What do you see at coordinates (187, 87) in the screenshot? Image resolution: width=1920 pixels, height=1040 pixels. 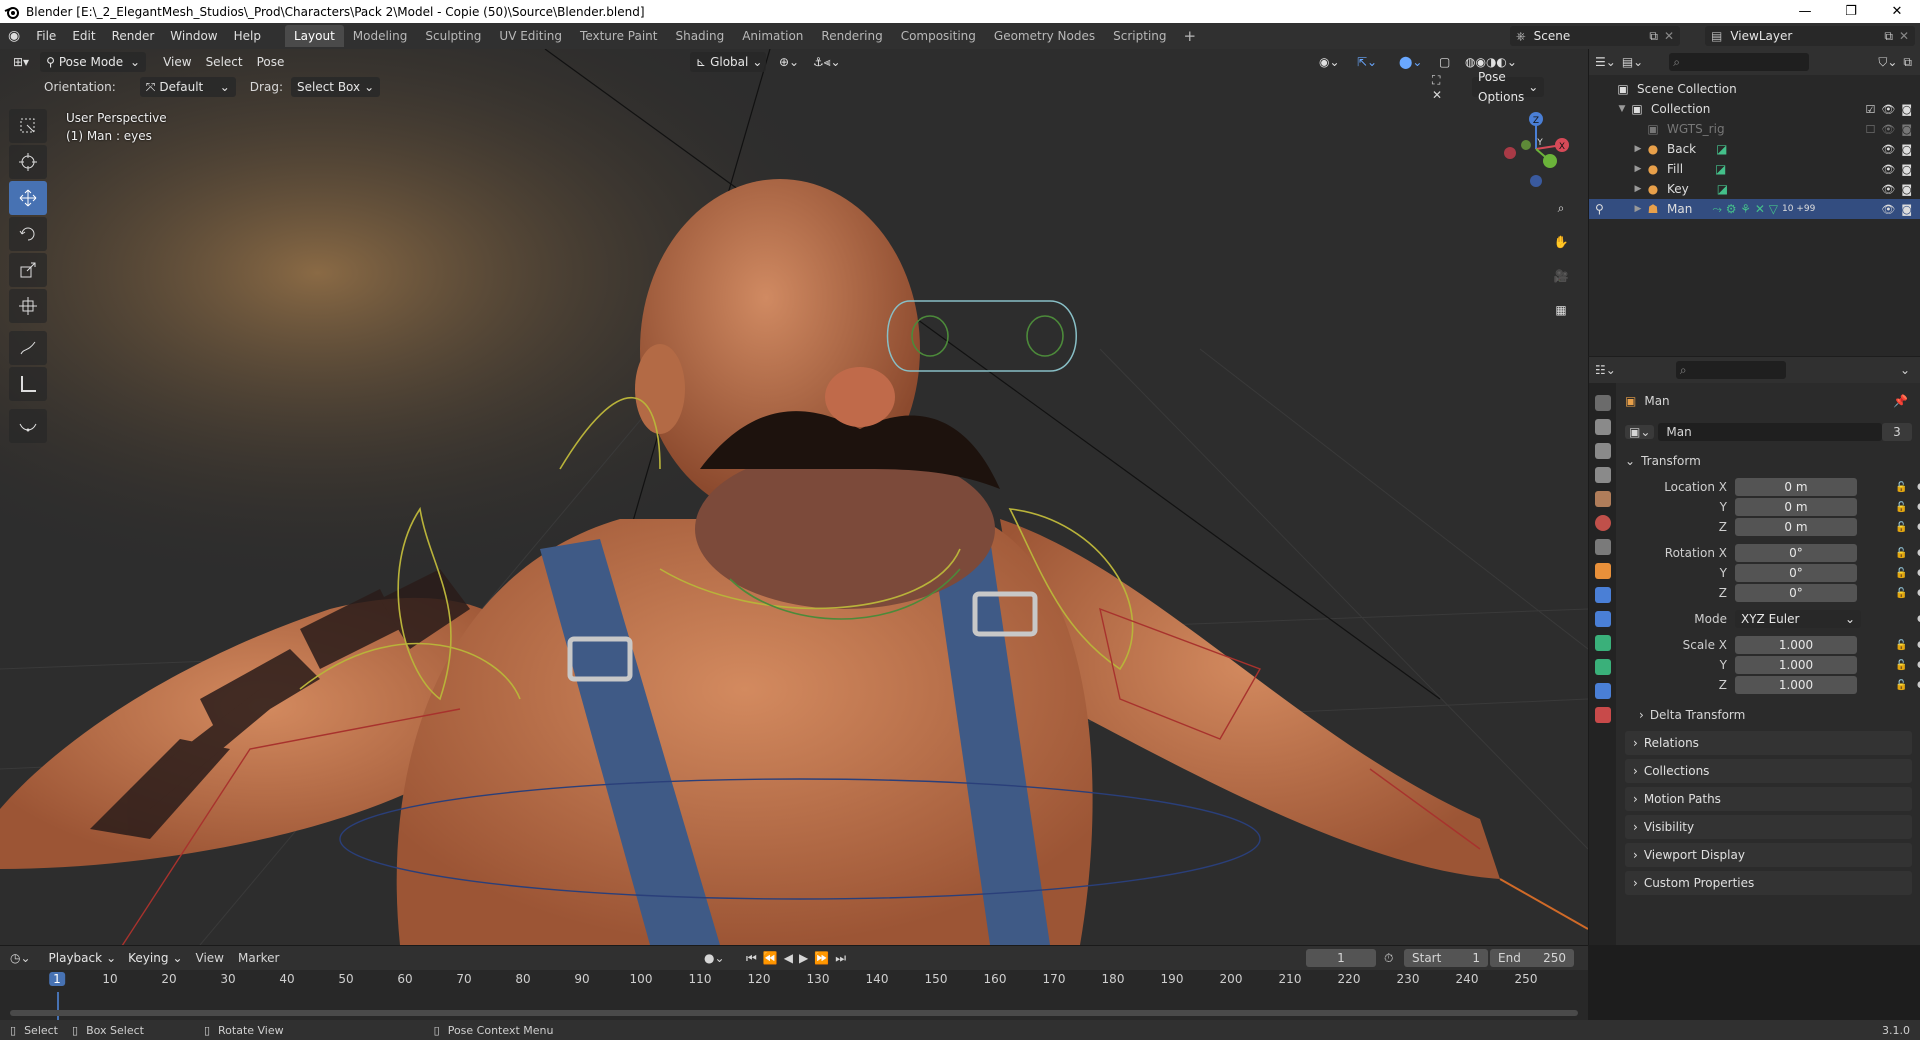 I see `orientation-option-dropdown: ⤧ Default ⌄` at bounding box center [187, 87].